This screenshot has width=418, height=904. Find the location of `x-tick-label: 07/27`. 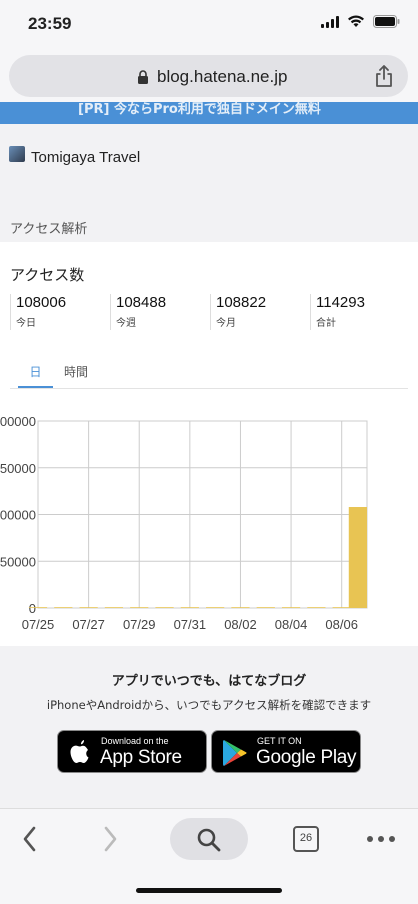

x-tick-label: 07/27 is located at coordinates (88, 624).